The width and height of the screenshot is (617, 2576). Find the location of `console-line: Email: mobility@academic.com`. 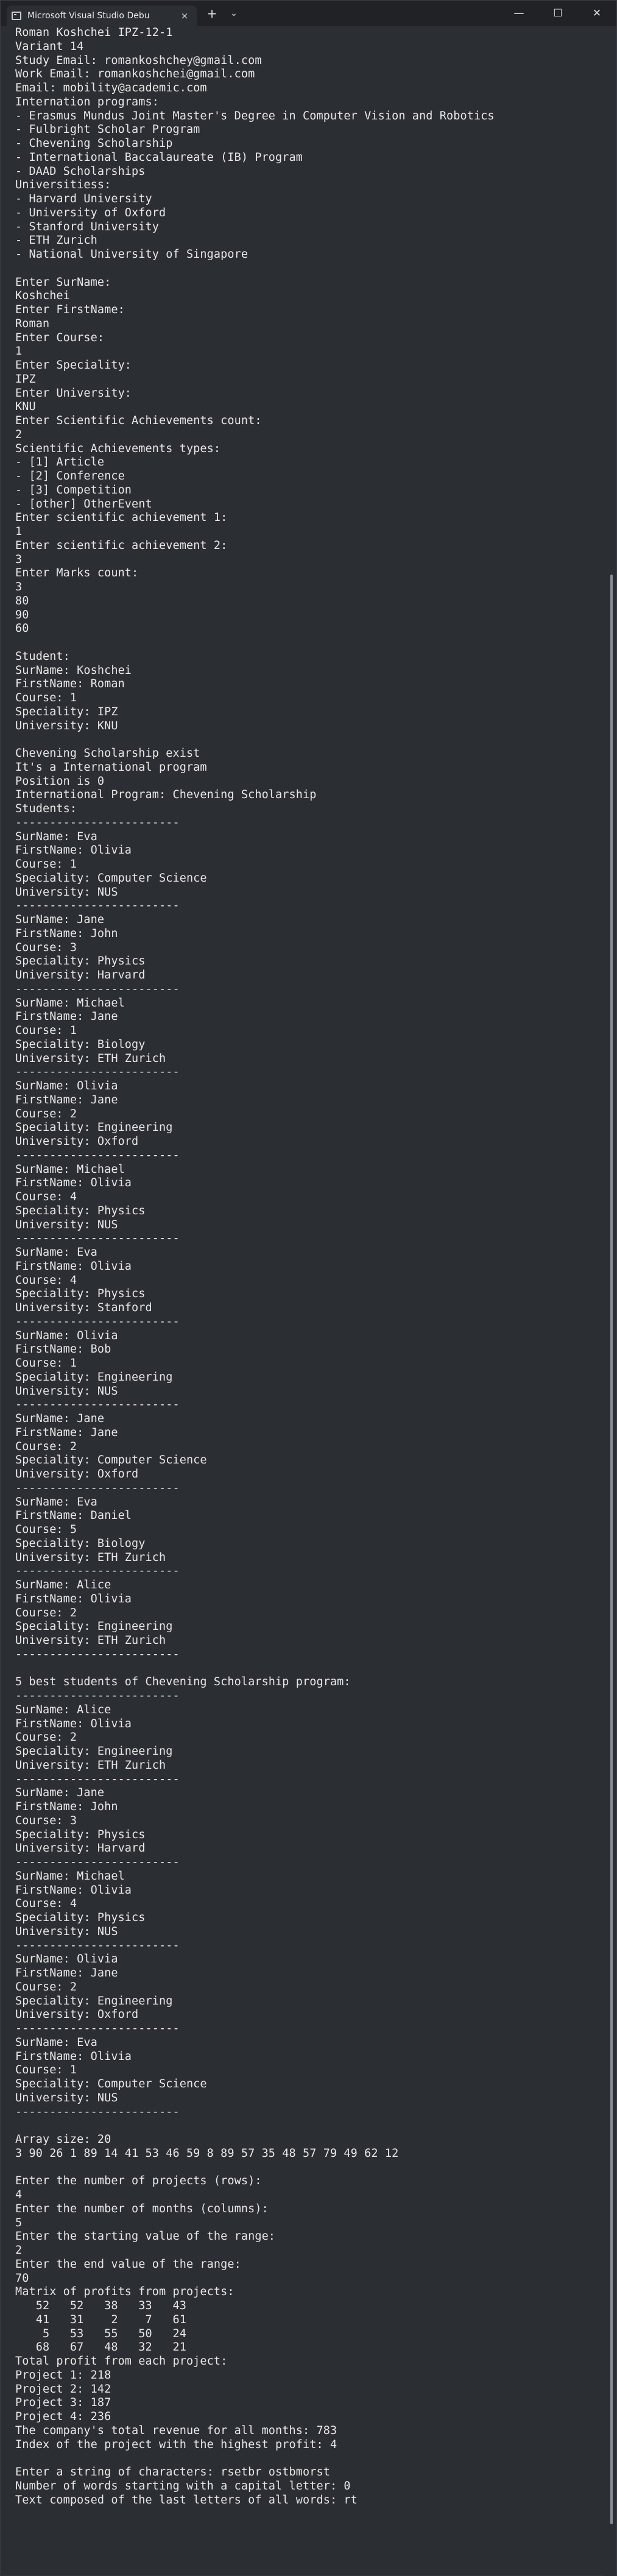

console-line: Email: mobility@academic.com is located at coordinates (111, 88).